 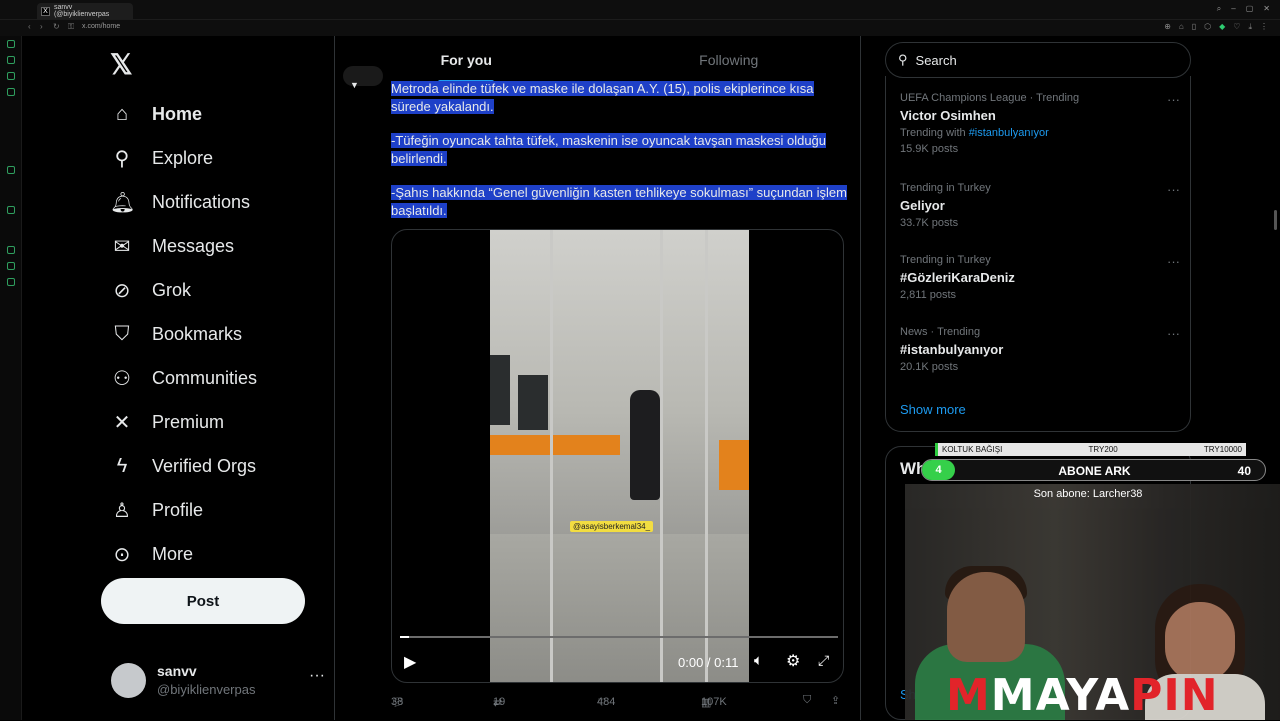 What do you see at coordinates (1233, 9) in the screenshot?
I see `minimize-icon: –` at bounding box center [1233, 9].